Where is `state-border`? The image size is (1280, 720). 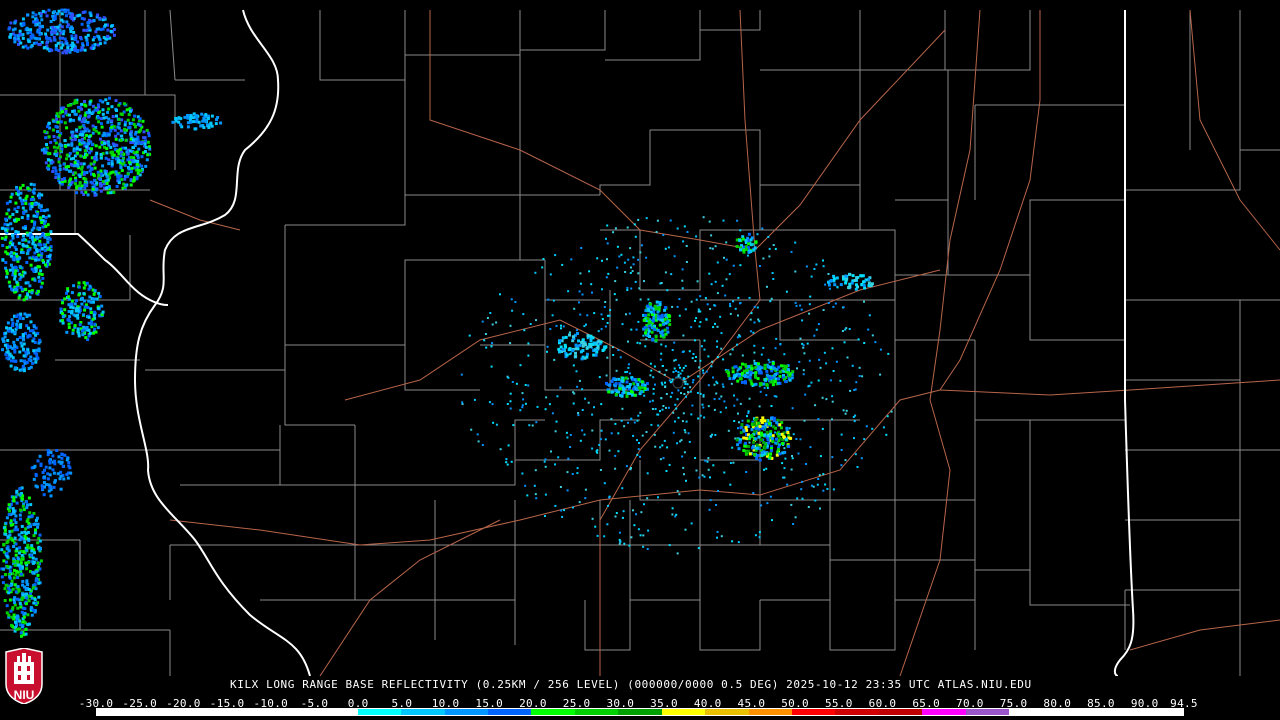
state-border is located at coordinates (222, 342).